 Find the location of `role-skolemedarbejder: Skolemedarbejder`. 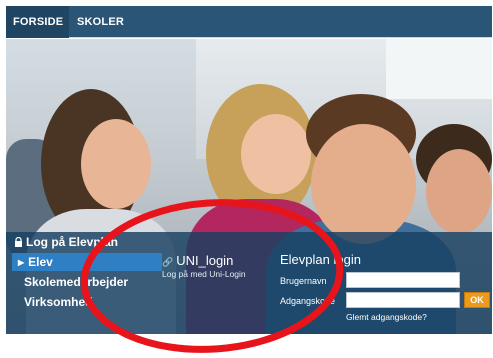

role-skolemedarbejder: Skolemedarbejder is located at coordinates (76, 282).